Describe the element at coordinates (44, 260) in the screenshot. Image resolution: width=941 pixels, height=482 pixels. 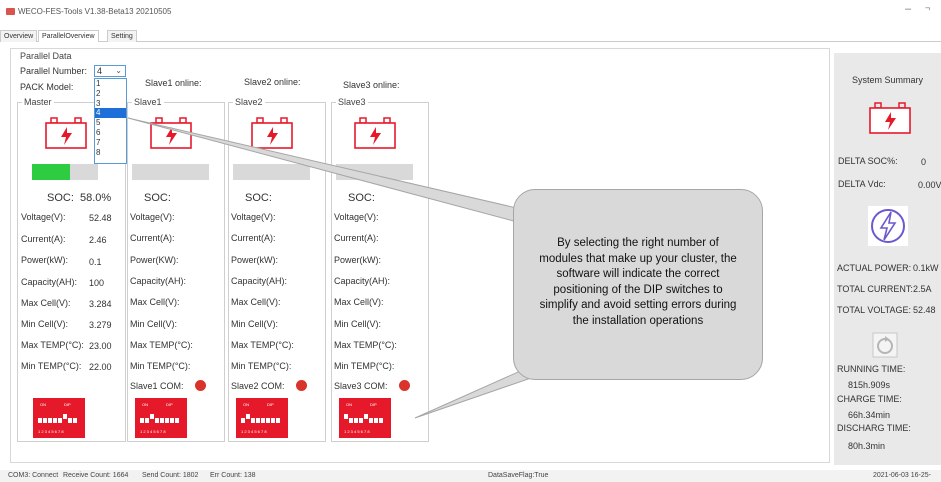
I see `master-power-label: Power(kW):` at that location.